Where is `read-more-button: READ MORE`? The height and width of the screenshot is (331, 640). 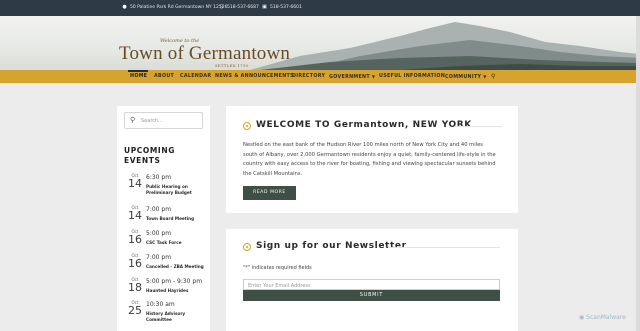 read-more-button: READ MORE is located at coordinates (269, 193).